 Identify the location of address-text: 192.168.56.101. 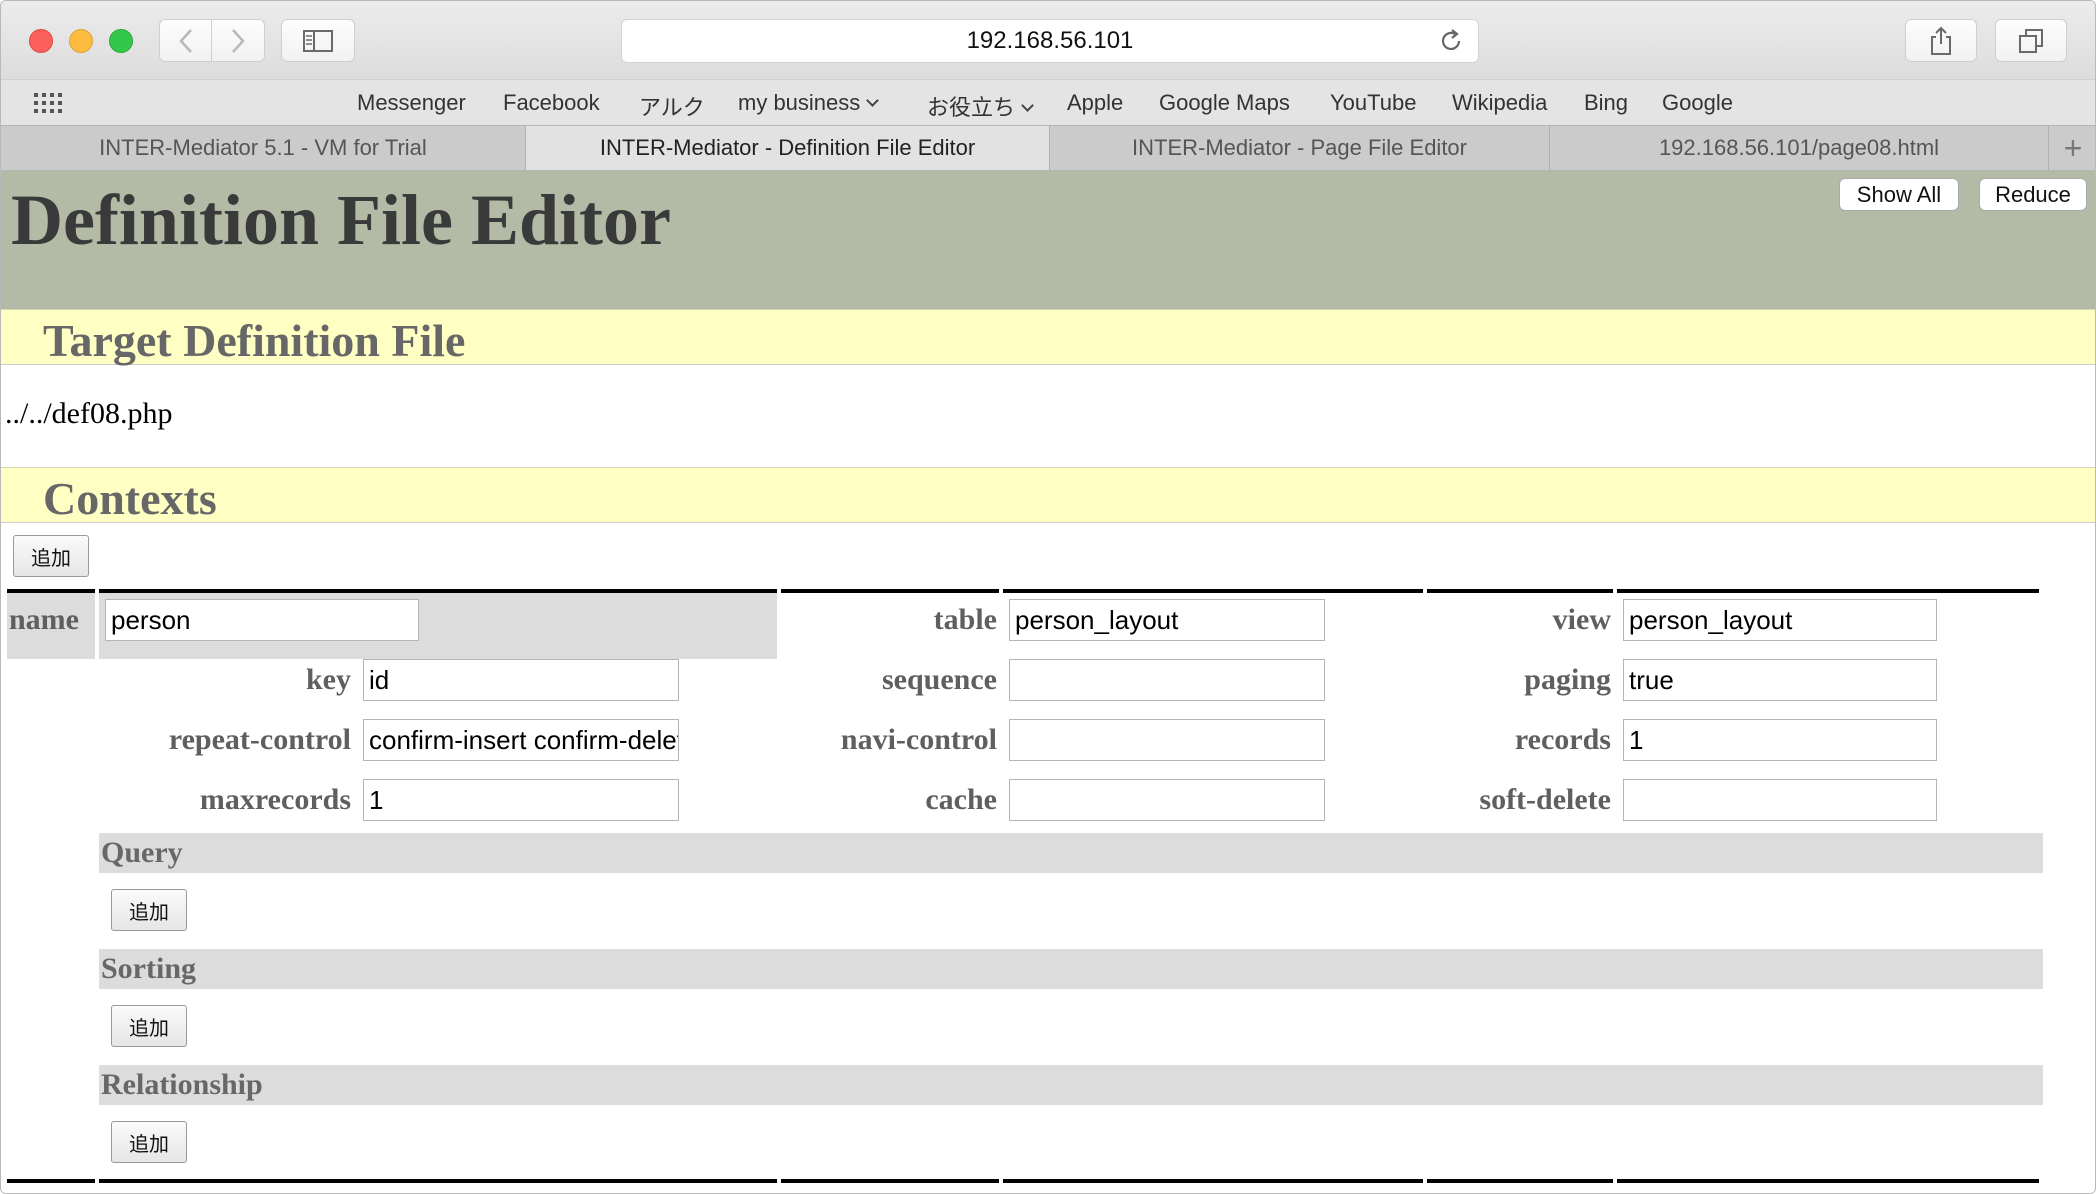
(1050, 40).